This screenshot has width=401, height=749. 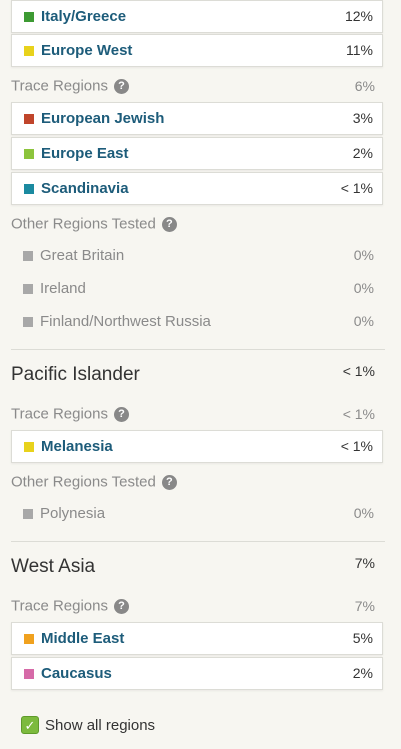 What do you see at coordinates (197, 638) in the screenshot?
I see `region-row-middle-east: Middle East 5%` at bounding box center [197, 638].